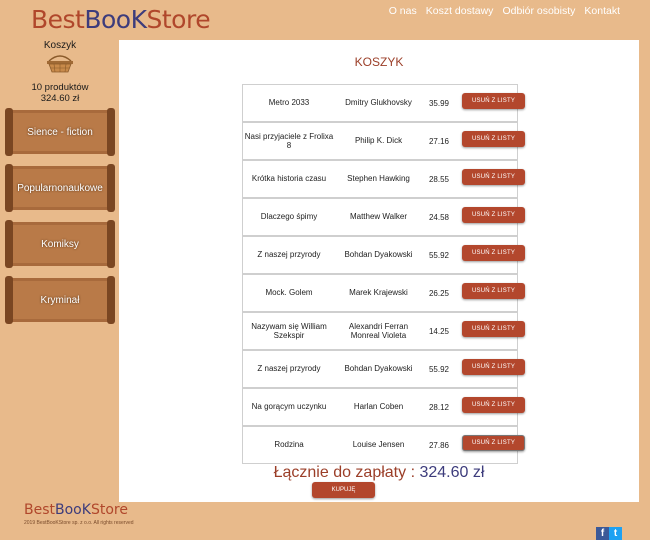 The image size is (650, 540). What do you see at coordinates (289, 141) in the screenshot?
I see `item-title: Nasi przyjaciele z Frolixa 8` at bounding box center [289, 141].